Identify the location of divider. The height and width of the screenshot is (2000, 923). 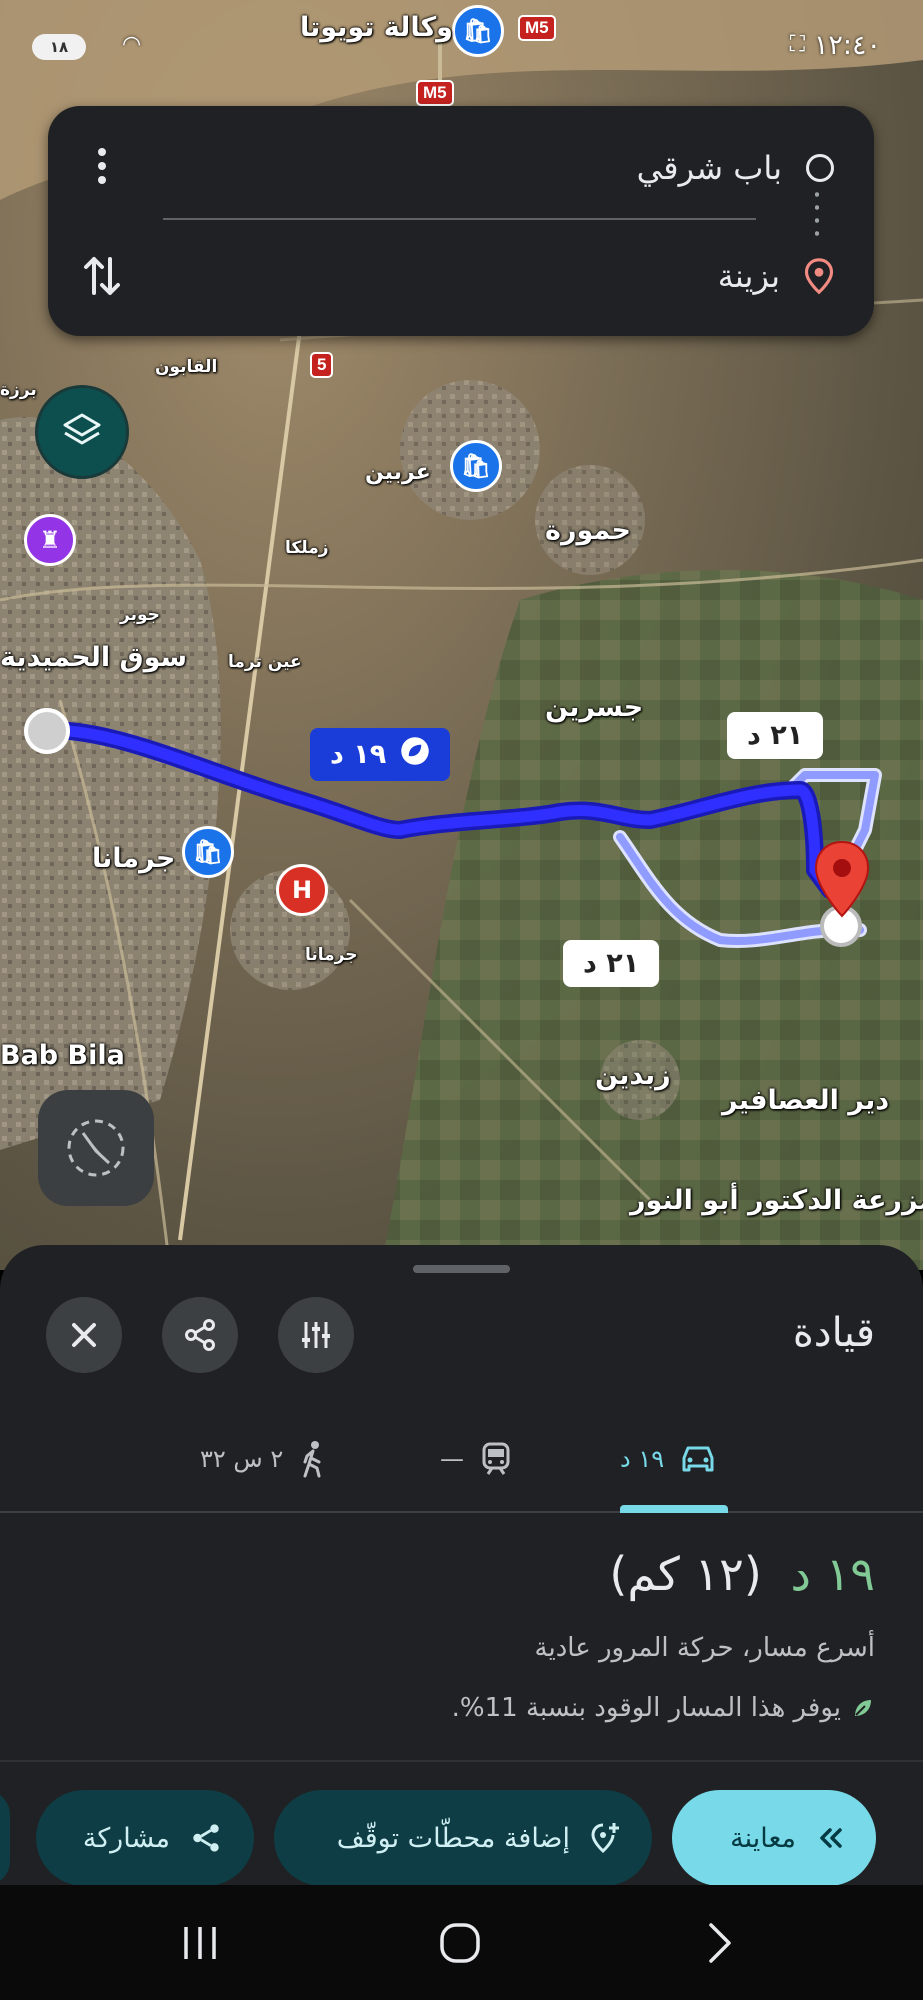
(459, 219).